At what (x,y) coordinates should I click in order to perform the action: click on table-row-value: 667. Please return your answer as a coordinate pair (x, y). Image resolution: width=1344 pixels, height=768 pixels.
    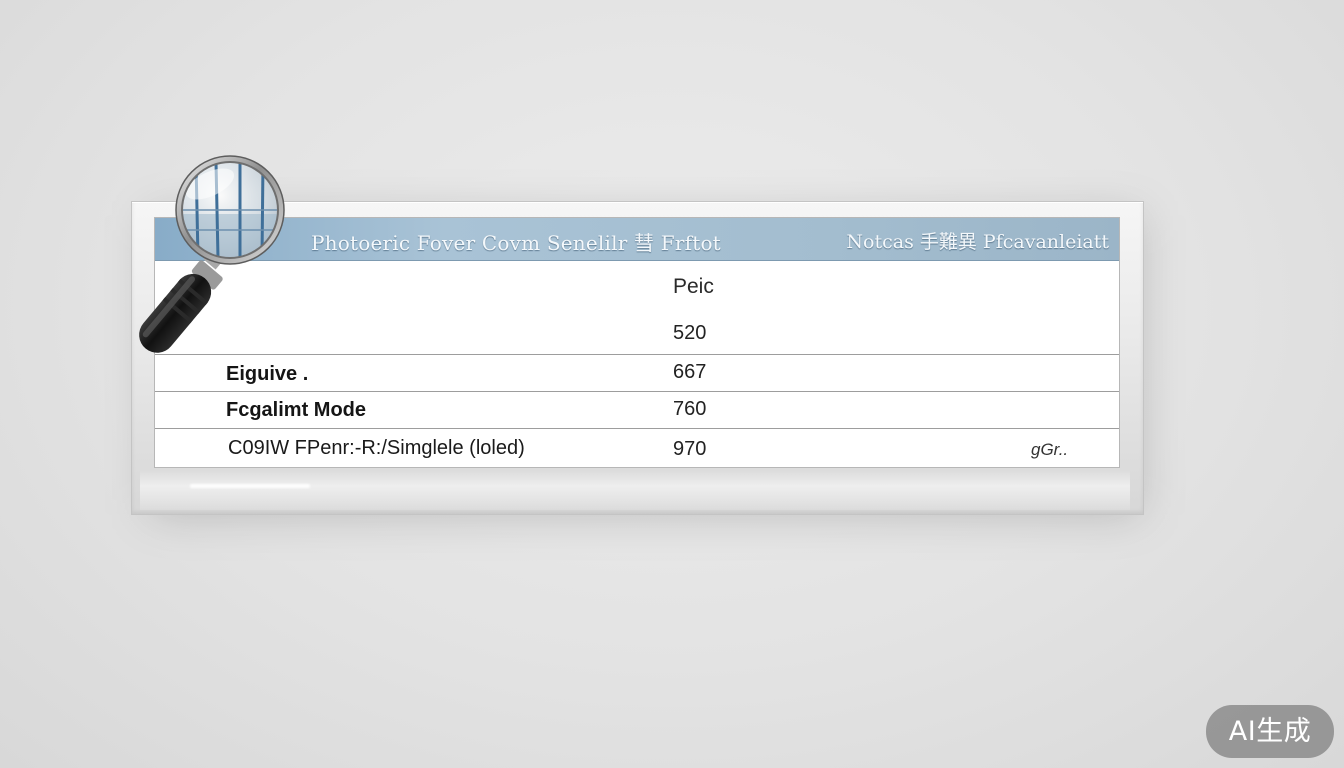
    Looking at the image, I should click on (690, 372).